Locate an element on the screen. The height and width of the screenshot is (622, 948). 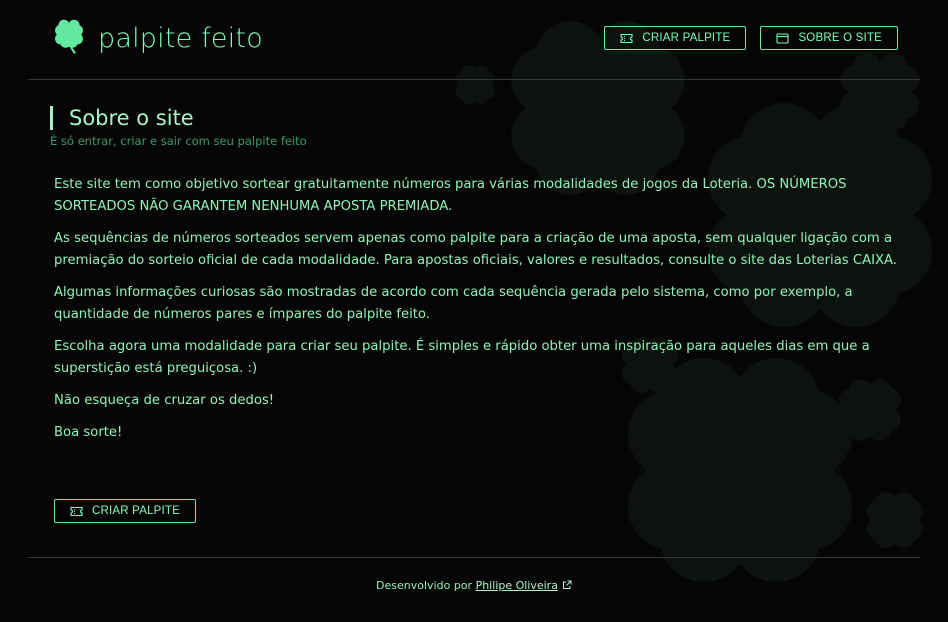
paragraph: Boa sorte! is located at coordinates (88, 432).